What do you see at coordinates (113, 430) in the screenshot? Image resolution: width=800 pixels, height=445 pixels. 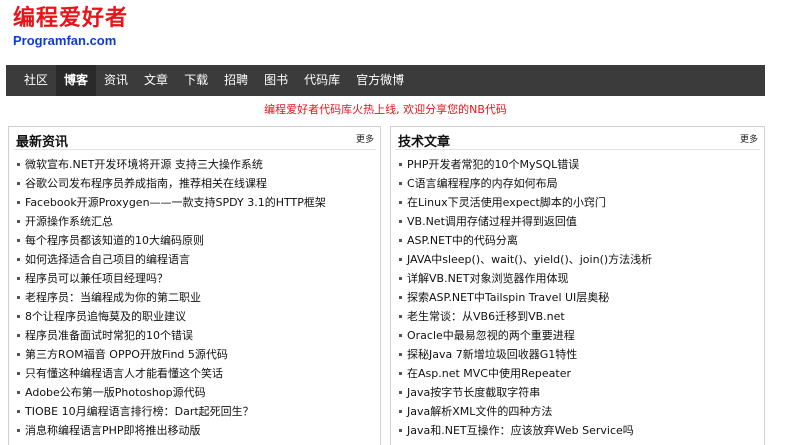 I see `item-link: 消息称编程语言PHP即将推出移动版` at bounding box center [113, 430].